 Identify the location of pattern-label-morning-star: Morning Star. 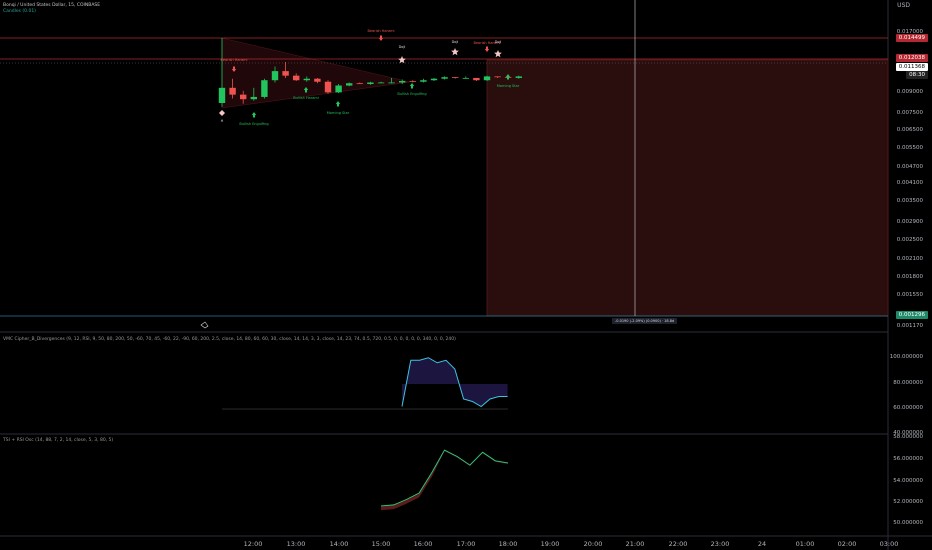
(338, 113).